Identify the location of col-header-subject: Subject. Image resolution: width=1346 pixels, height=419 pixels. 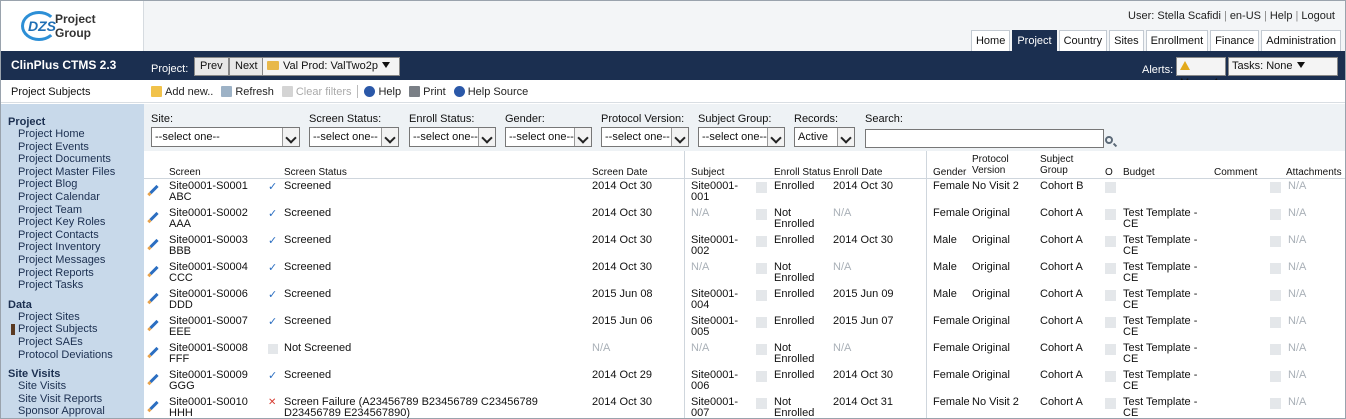
(707, 172).